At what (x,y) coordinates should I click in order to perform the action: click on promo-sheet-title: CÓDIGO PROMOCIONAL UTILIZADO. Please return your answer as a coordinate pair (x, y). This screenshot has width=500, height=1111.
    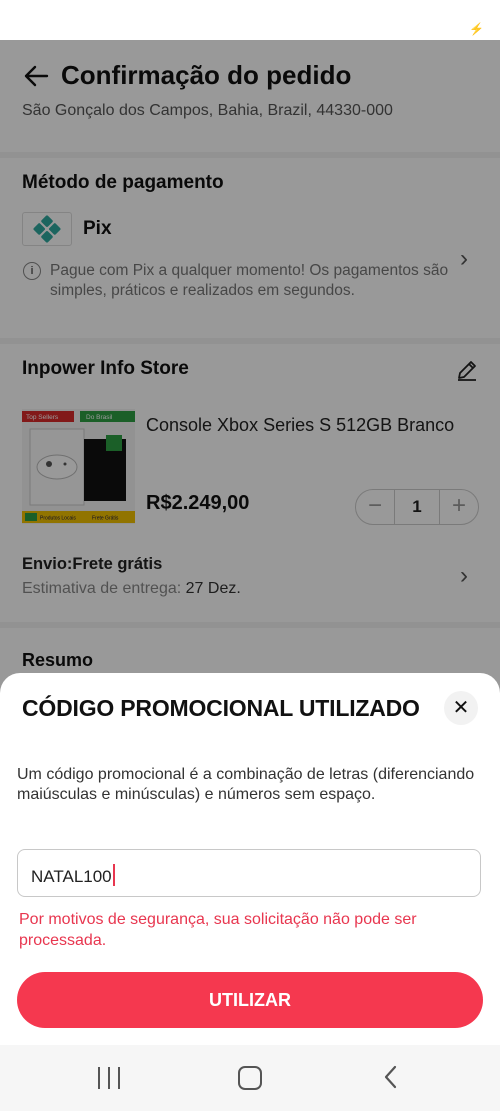
    Looking at the image, I should click on (221, 708).